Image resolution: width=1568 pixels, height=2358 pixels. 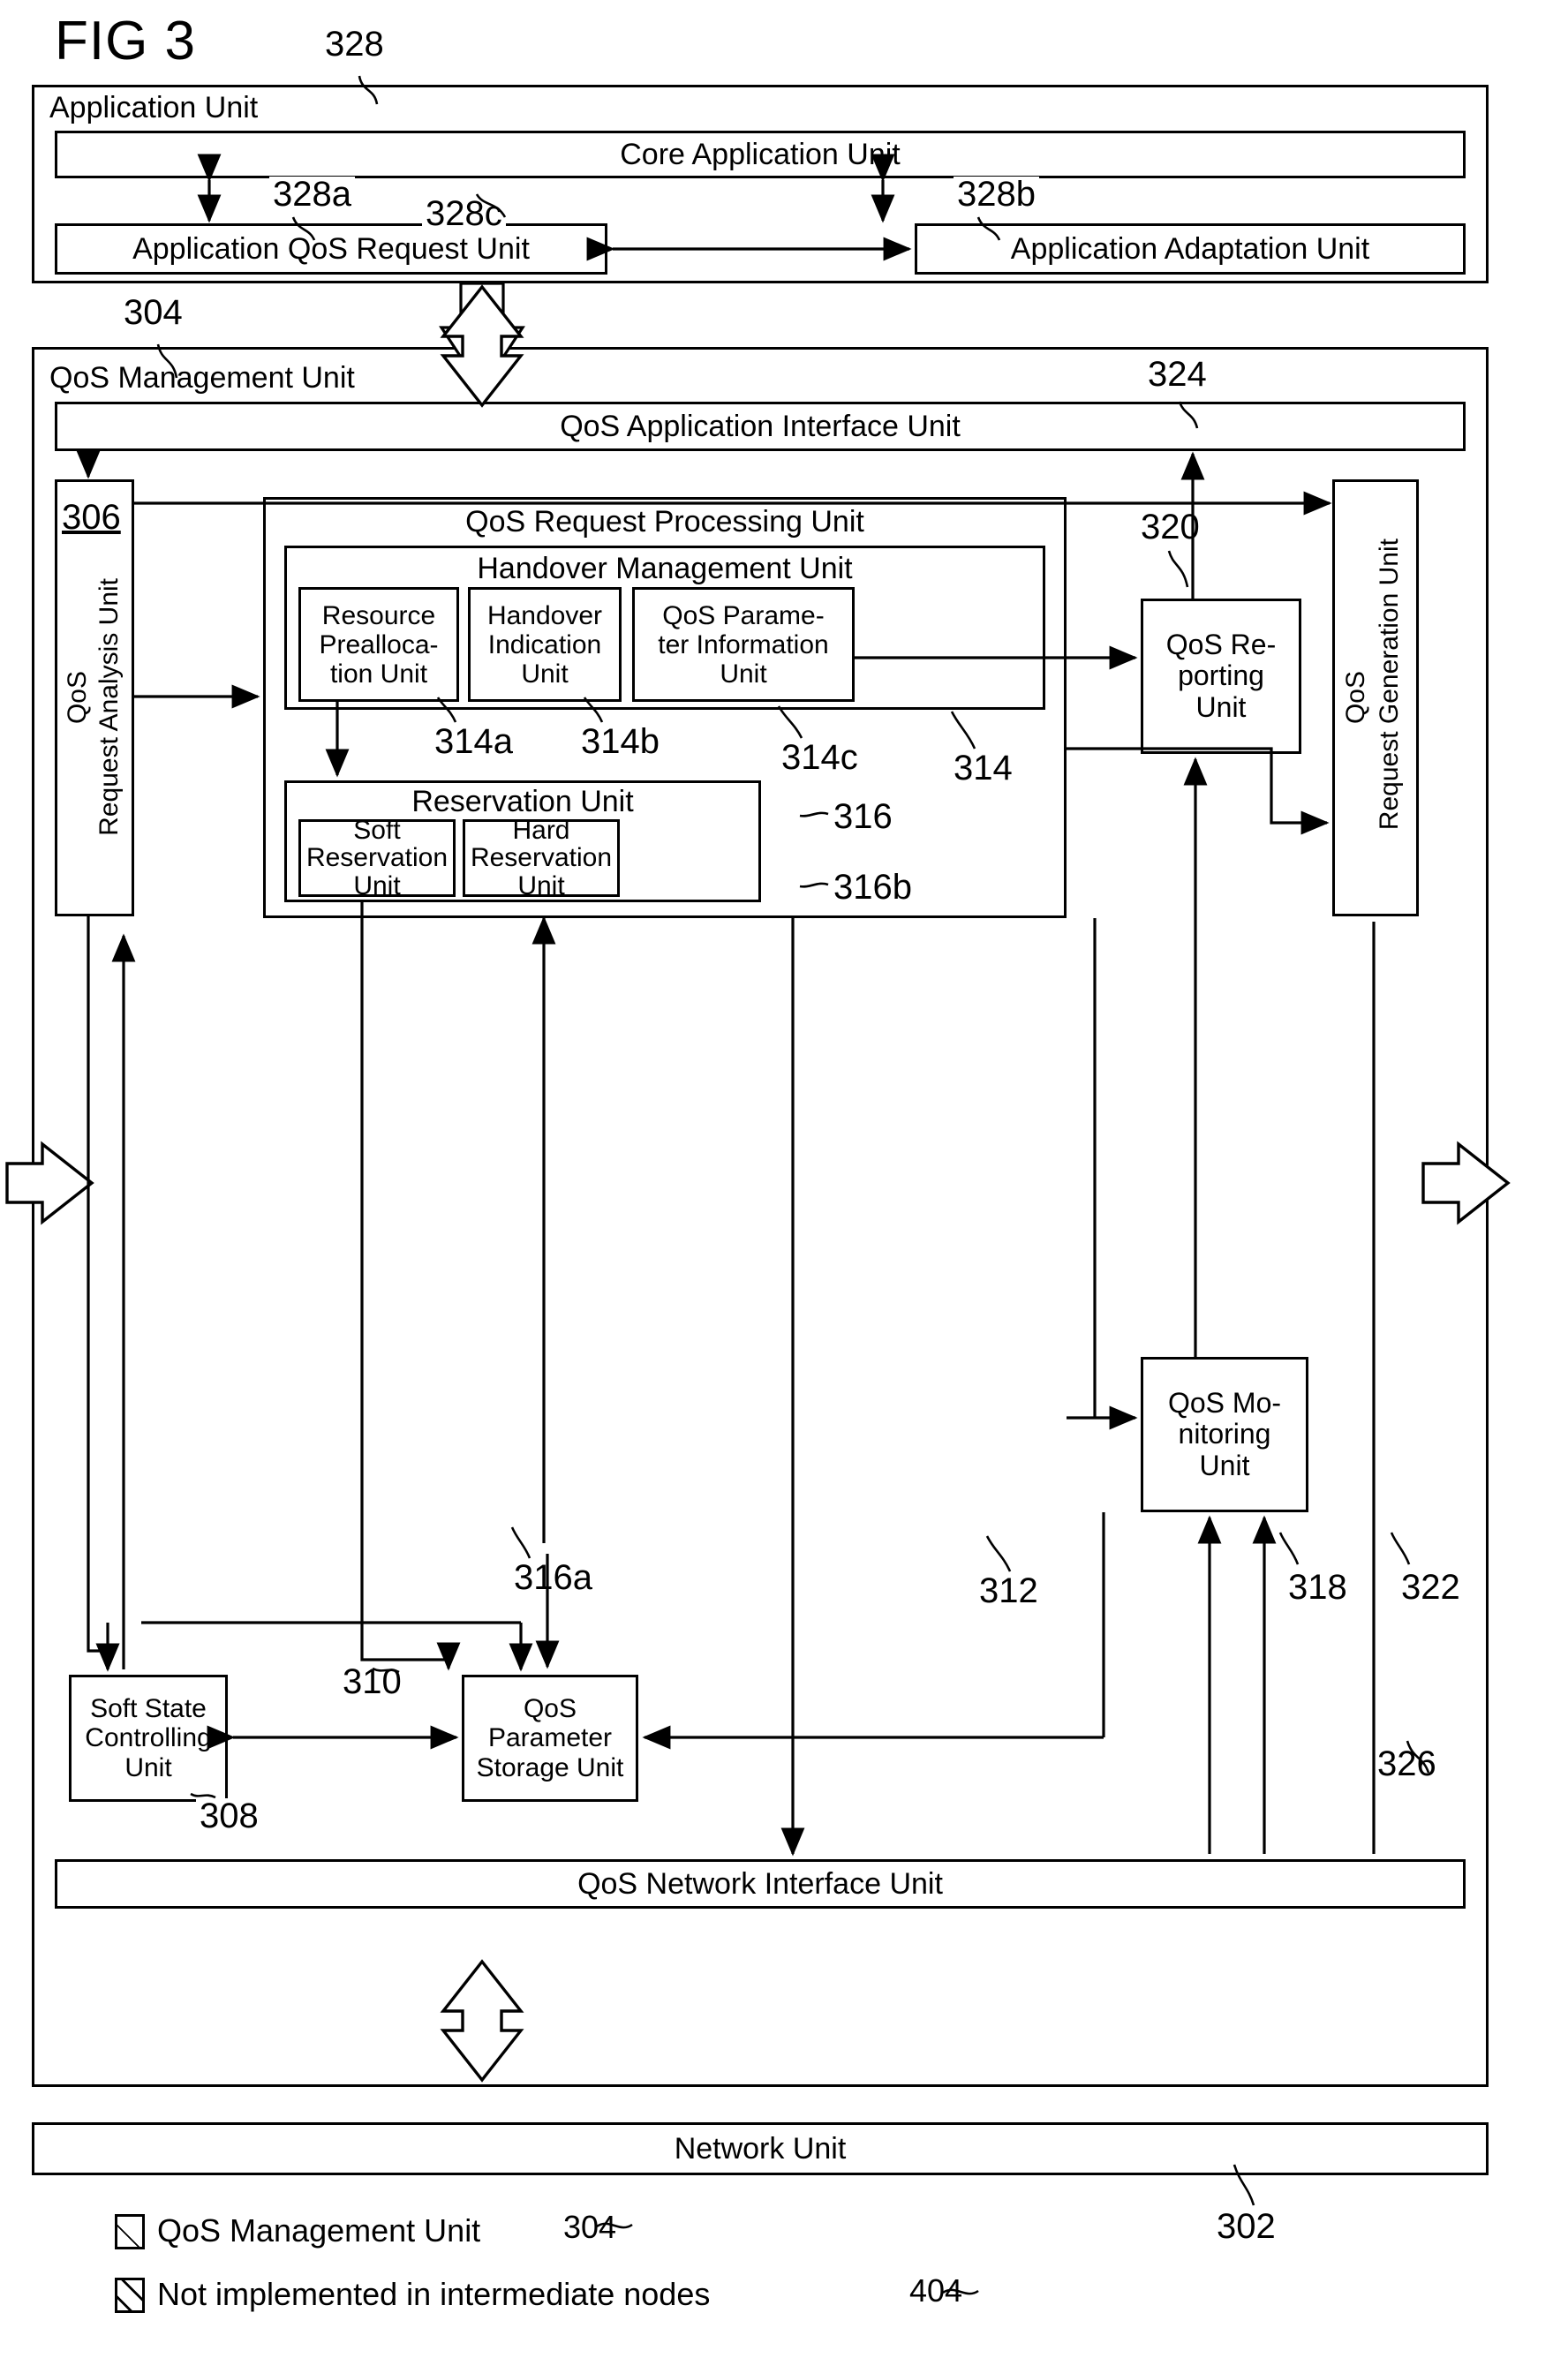 What do you see at coordinates (202, 378) in the screenshot?
I see `qos-management-unit-title: QoS Management Unit` at bounding box center [202, 378].